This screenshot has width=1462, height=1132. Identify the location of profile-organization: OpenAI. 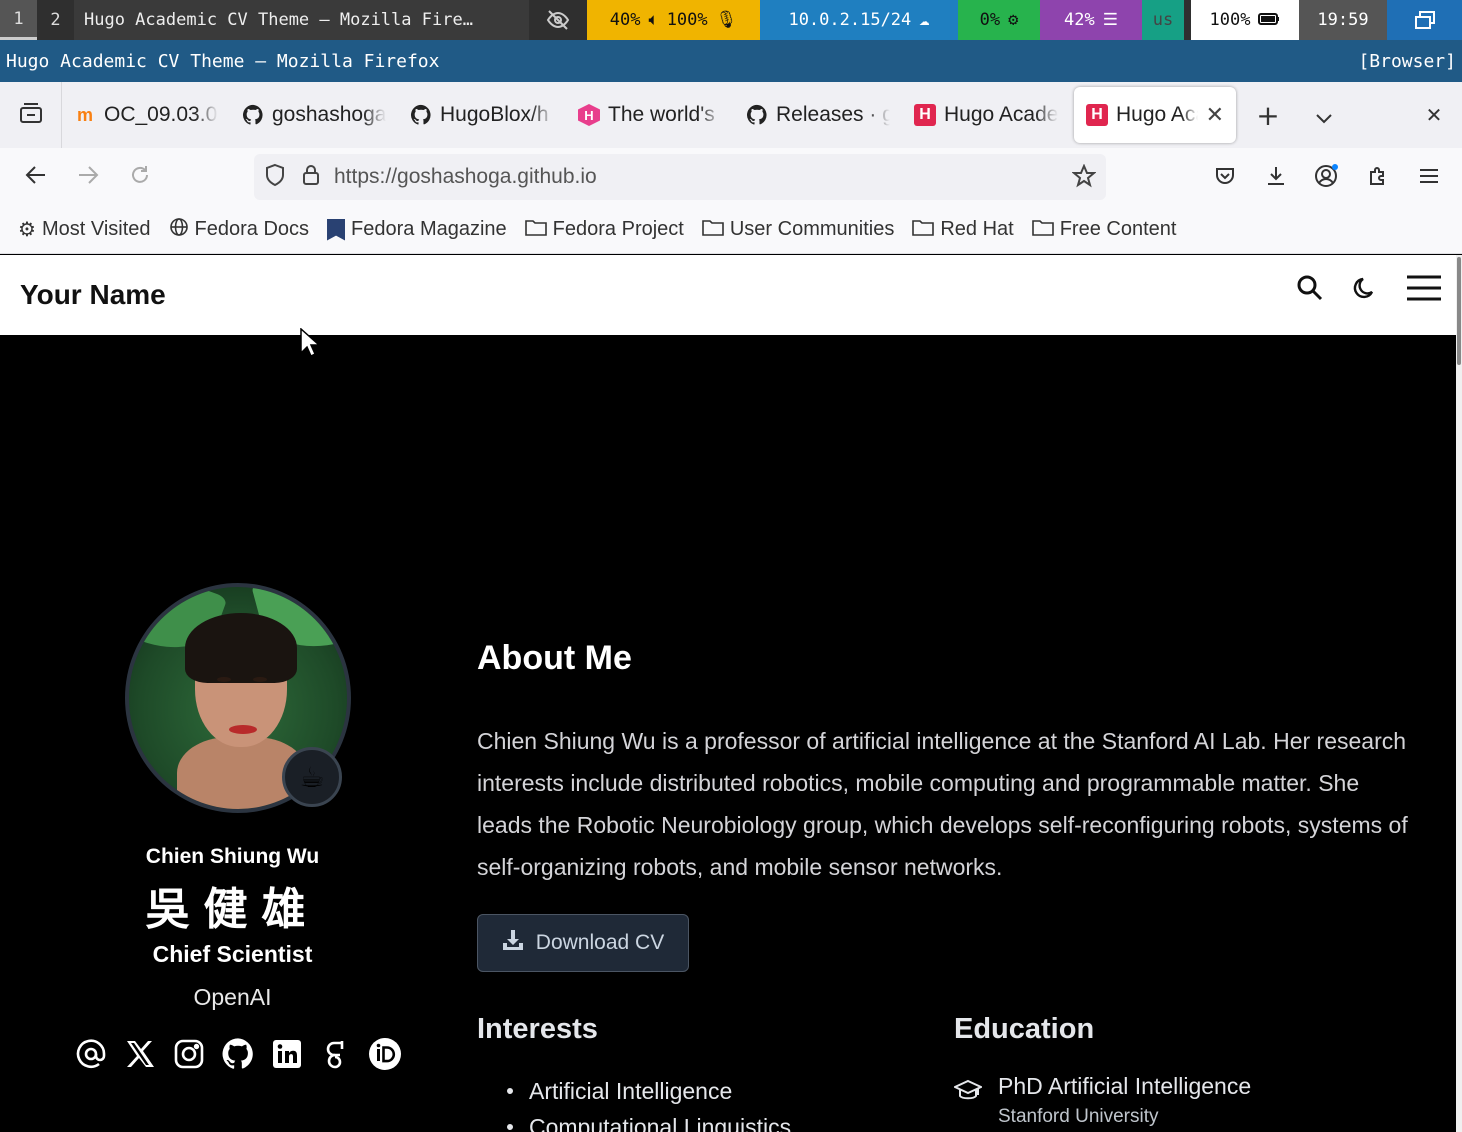
(232, 997).